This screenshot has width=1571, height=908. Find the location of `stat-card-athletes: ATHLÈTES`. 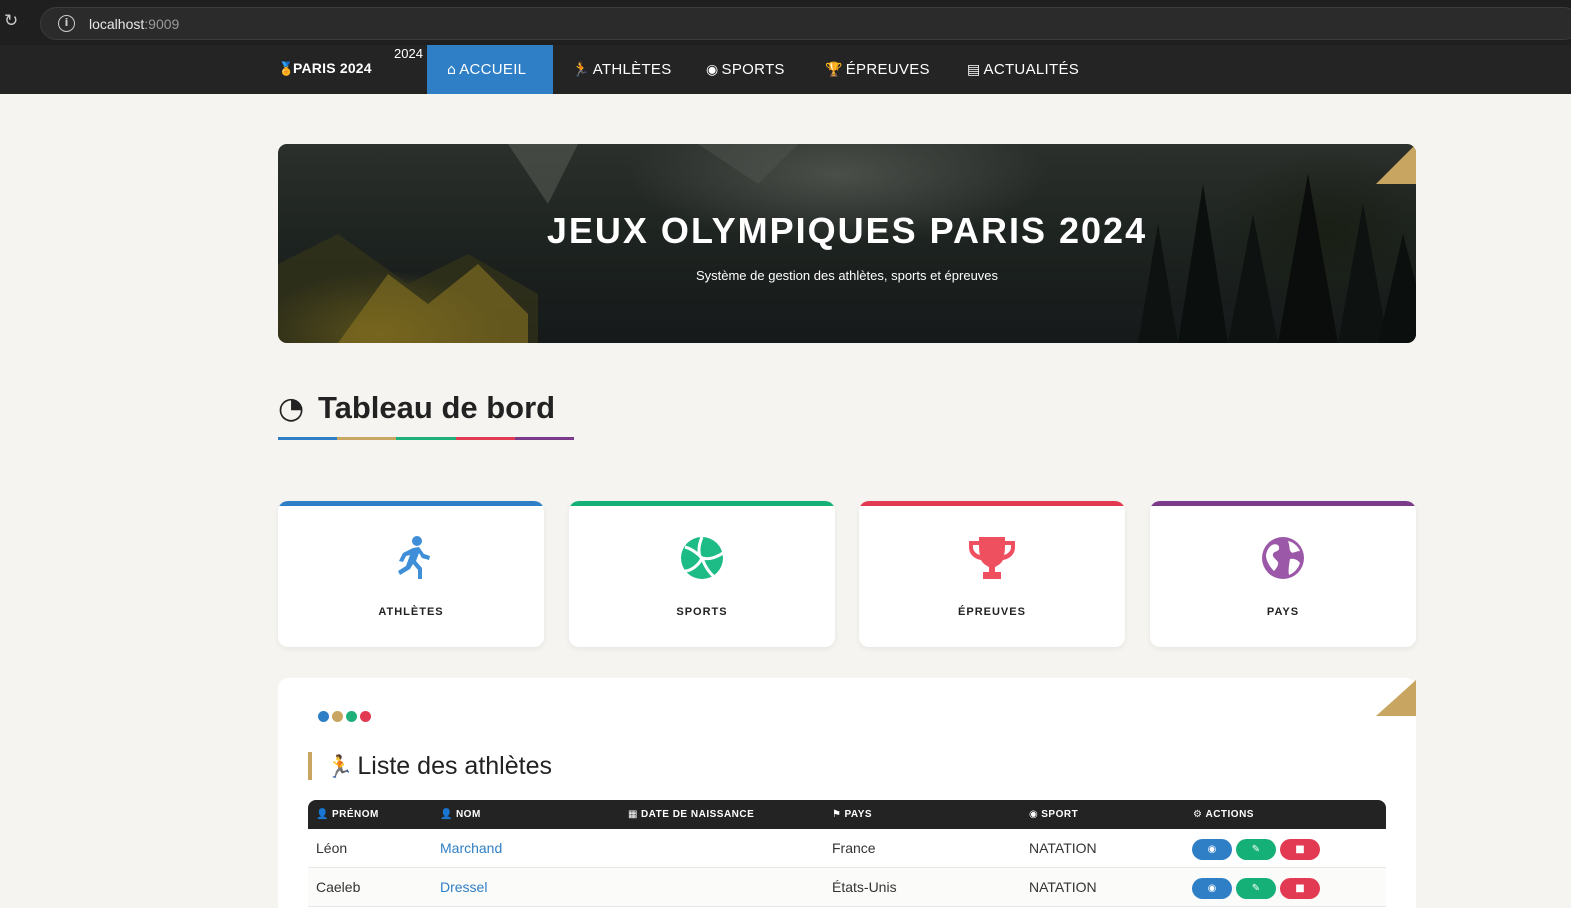

stat-card-athletes: ATHLÈTES is located at coordinates (411, 574).